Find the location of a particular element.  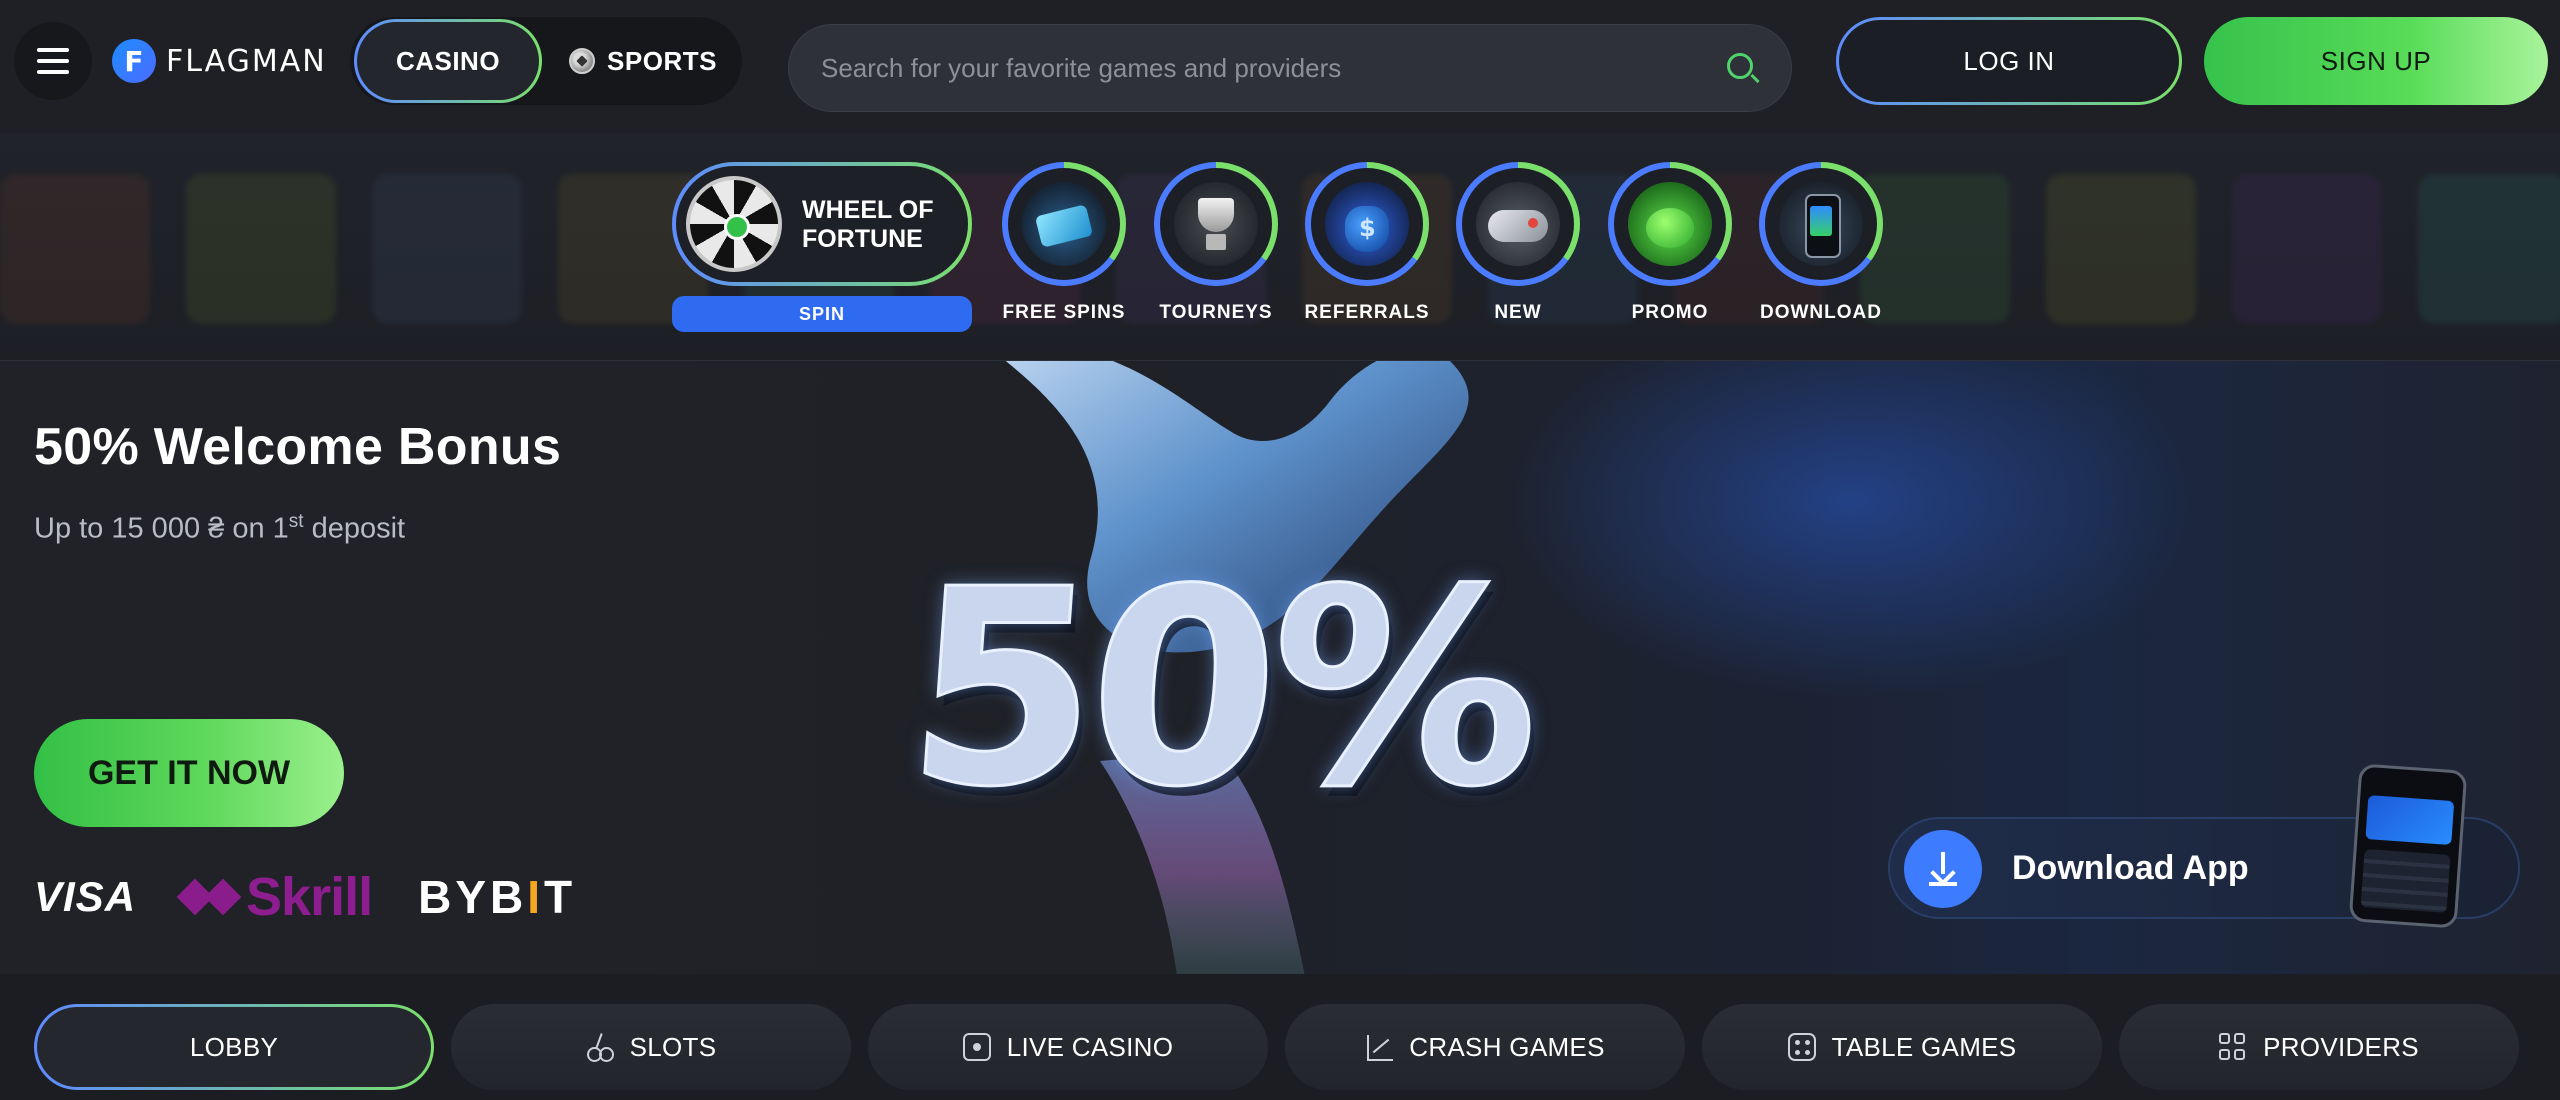

tab-label: LOBBY is located at coordinates (234, 1046).